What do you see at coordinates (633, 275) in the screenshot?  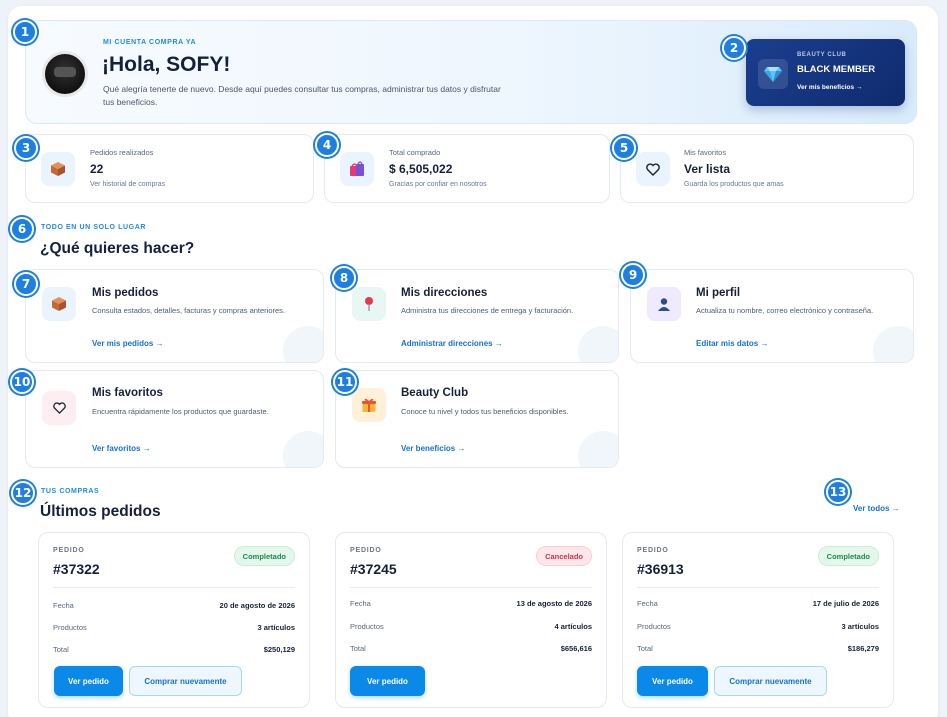 I see `marker-9: 9` at bounding box center [633, 275].